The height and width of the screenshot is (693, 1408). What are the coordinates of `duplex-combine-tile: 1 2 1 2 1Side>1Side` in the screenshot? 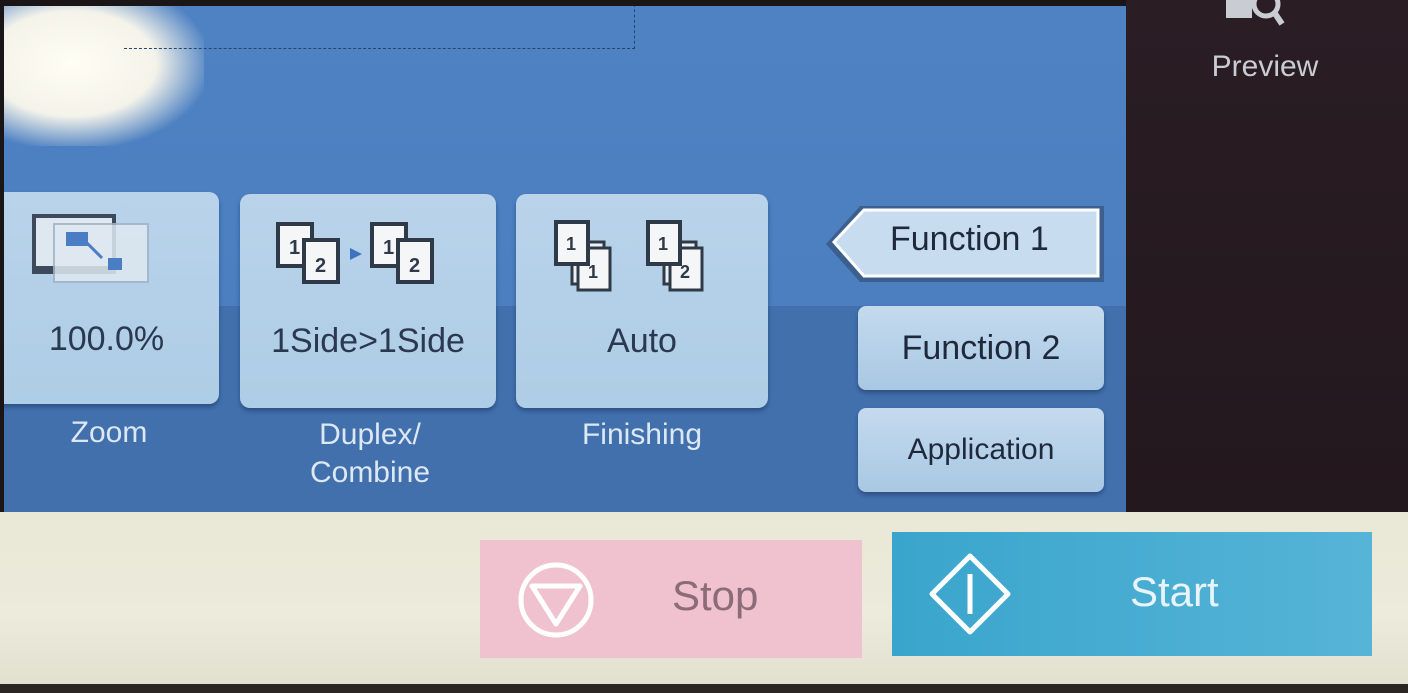 It's located at (368, 301).